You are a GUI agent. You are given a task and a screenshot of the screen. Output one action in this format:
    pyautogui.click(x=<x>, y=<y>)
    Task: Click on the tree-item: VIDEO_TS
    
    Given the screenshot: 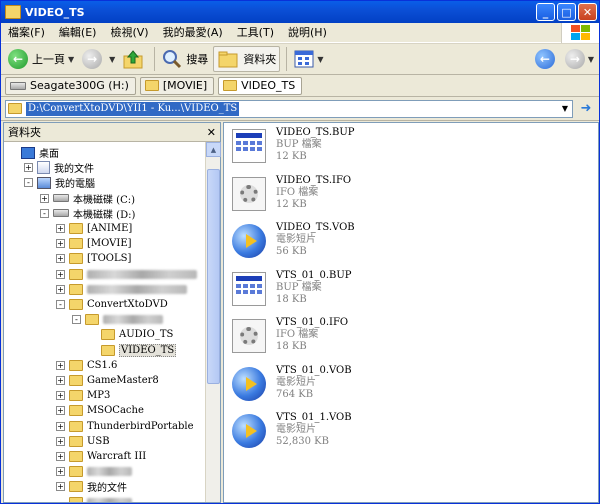 What is the action you would take?
    pyautogui.click(x=132, y=350)
    